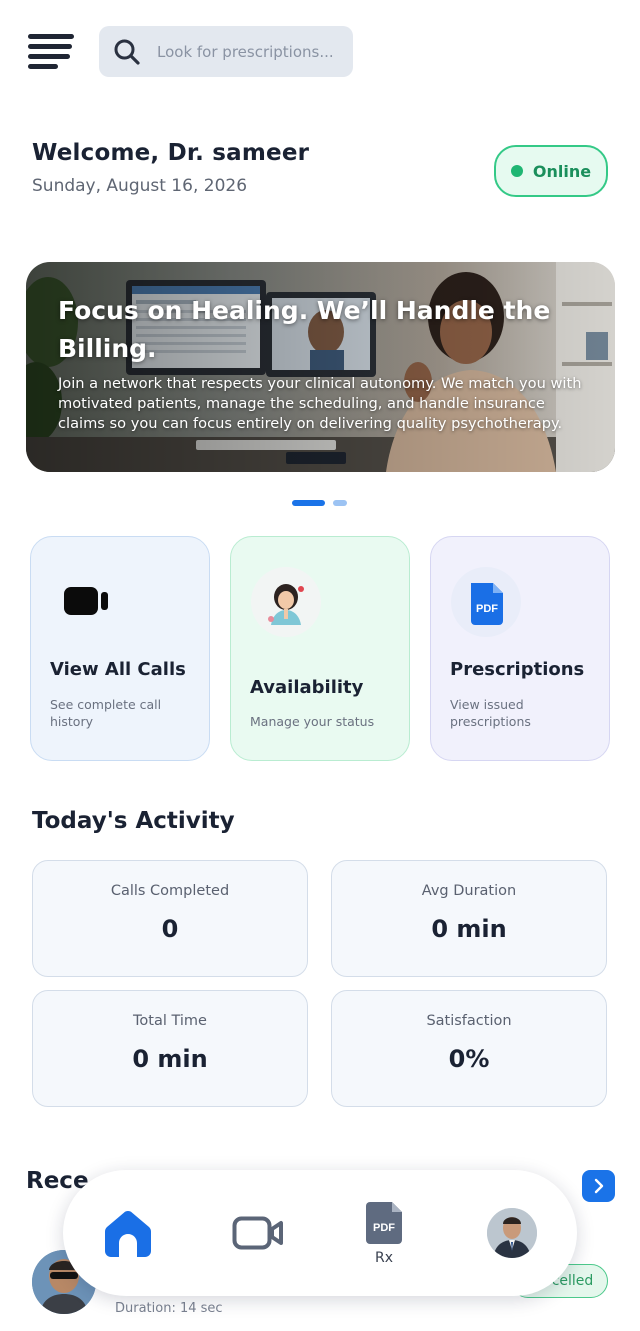  I want to click on stat-calls-completed: Calls Completed 0, so click(170, 918).